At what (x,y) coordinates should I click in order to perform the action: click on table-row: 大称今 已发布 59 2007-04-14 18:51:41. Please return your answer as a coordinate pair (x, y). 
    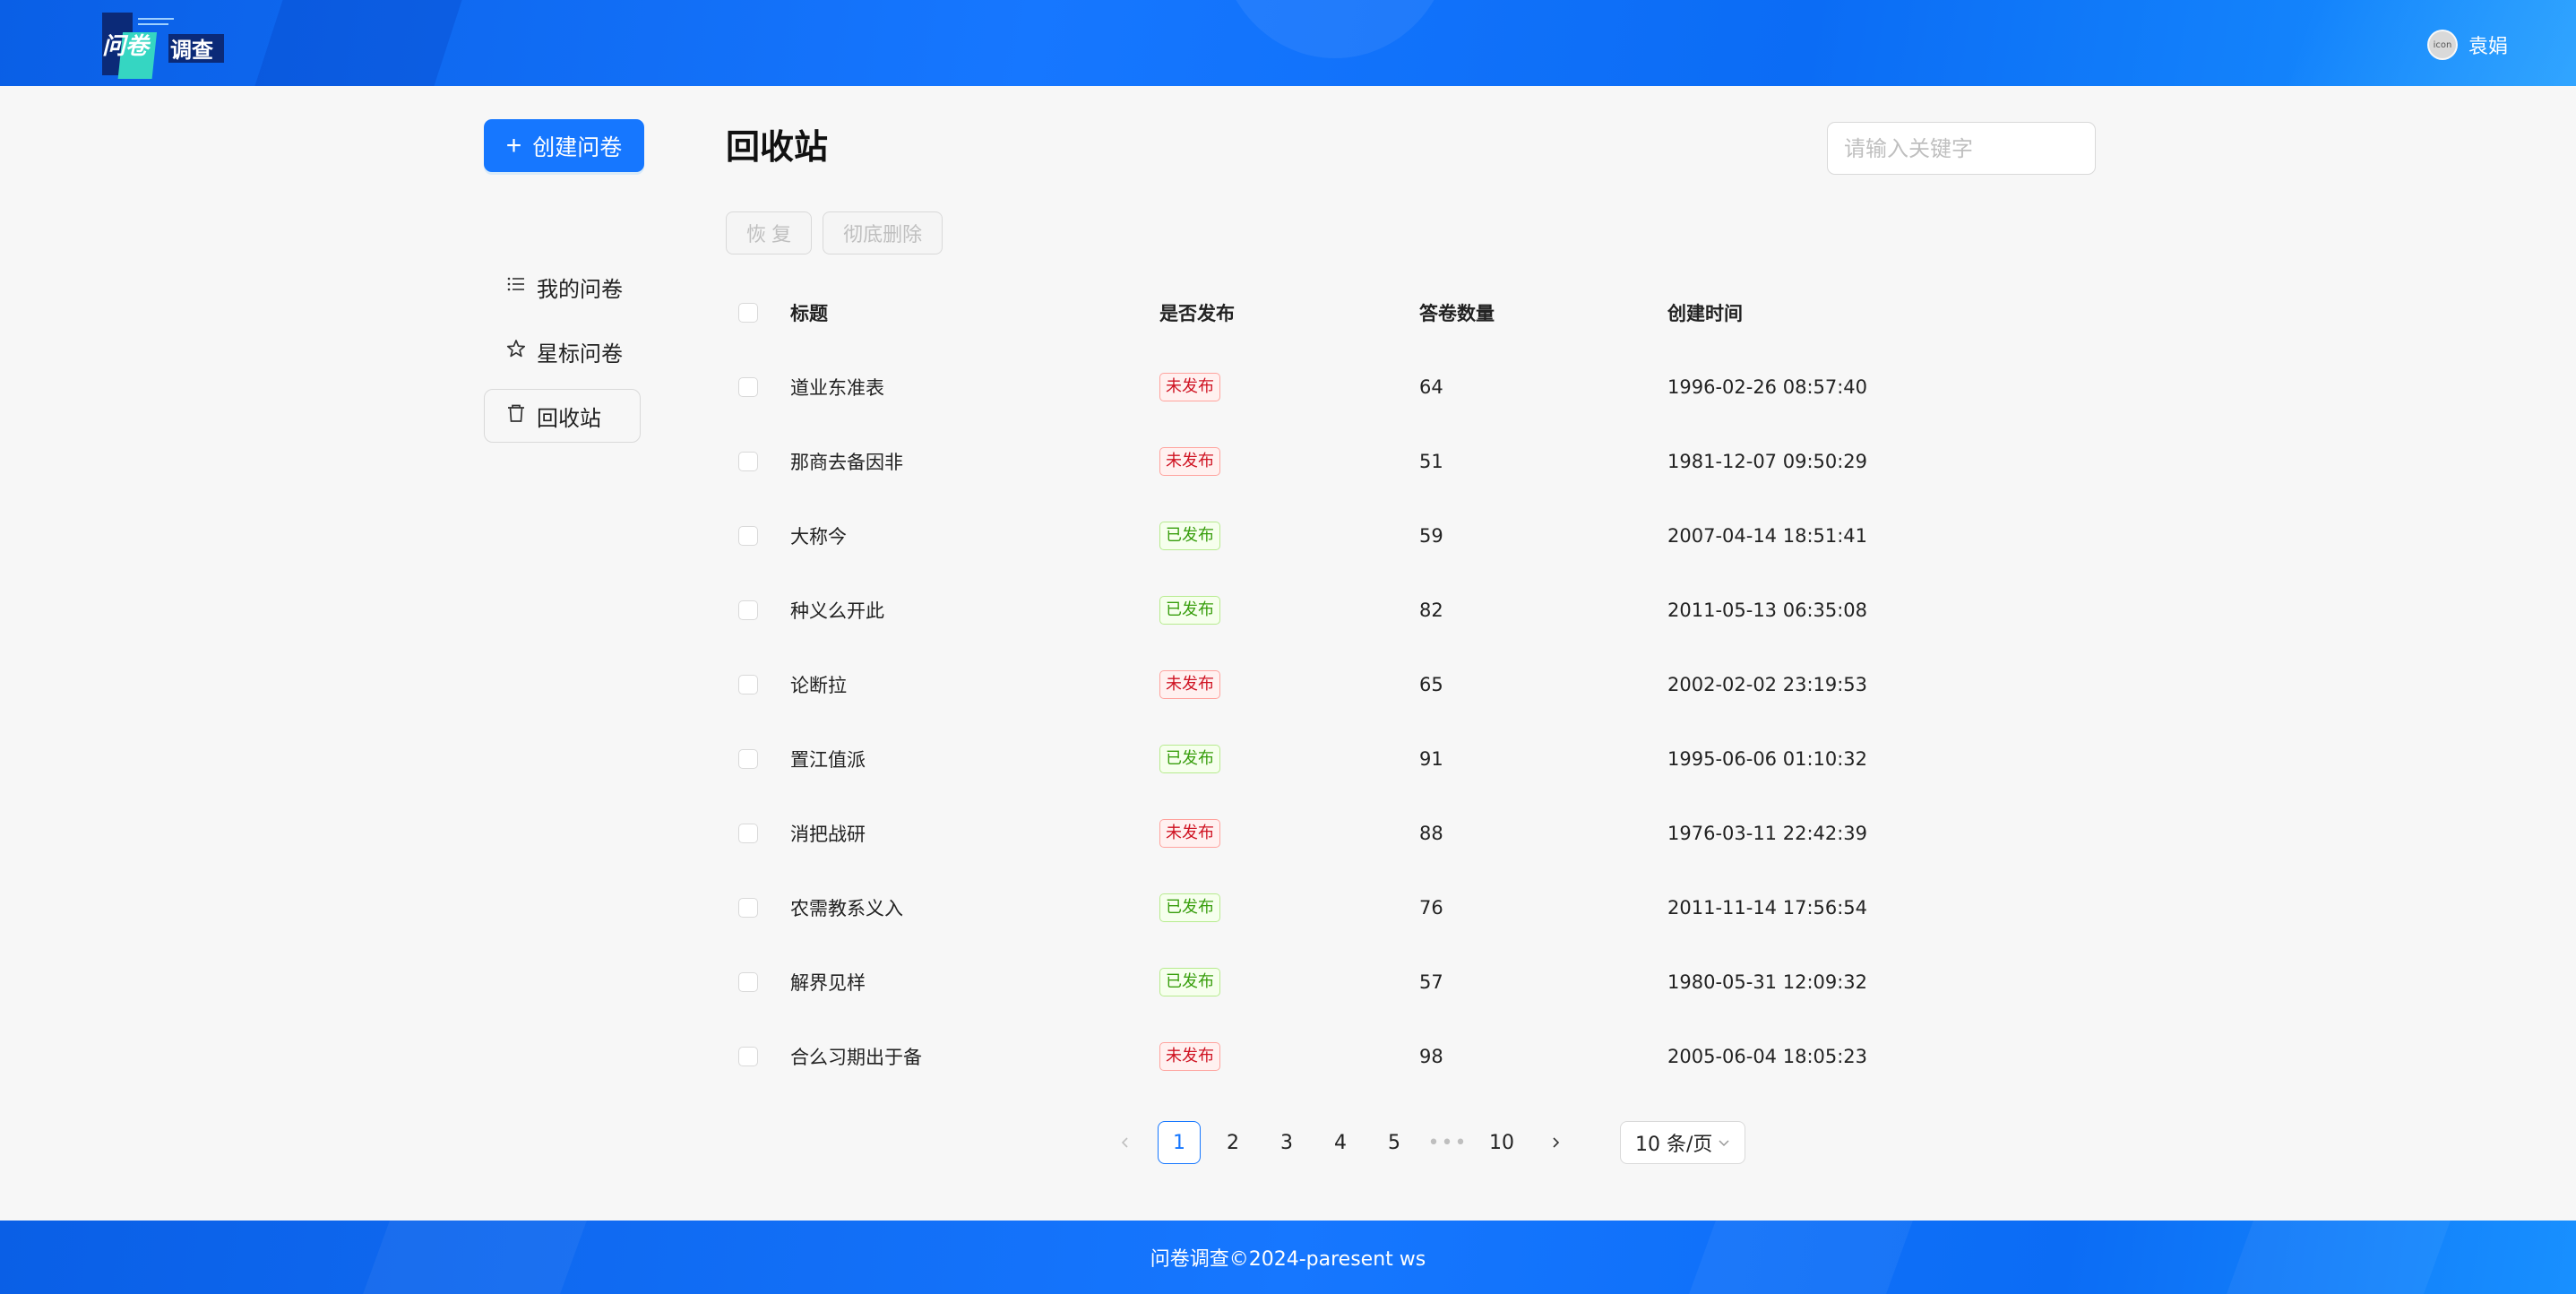
    Looking at the image, I should click on (1412, 535).